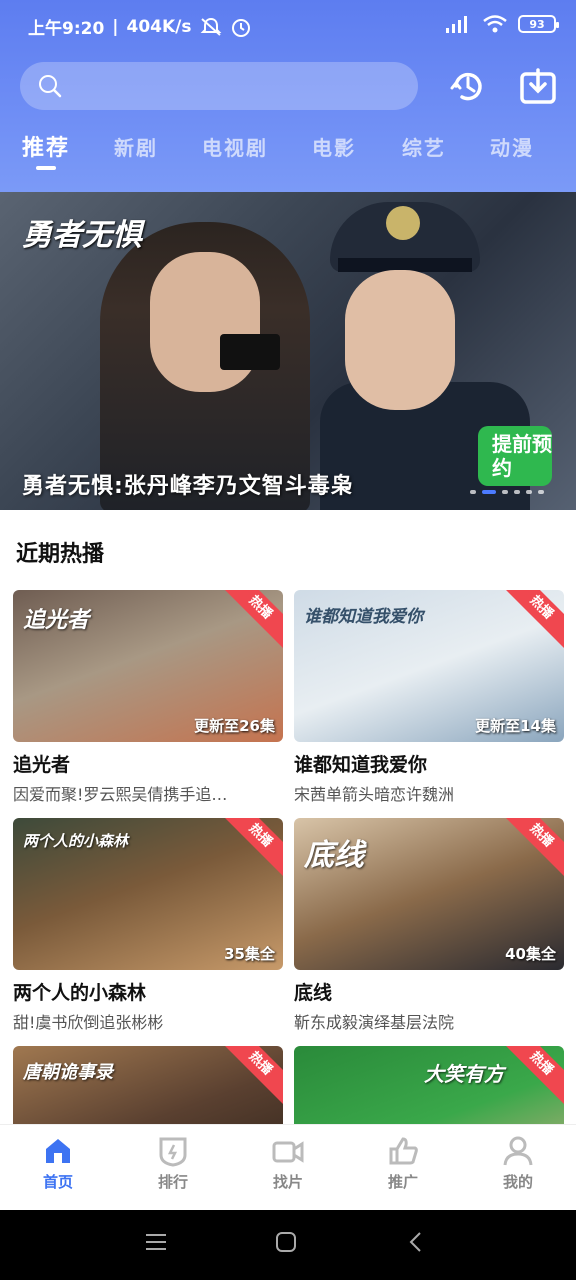  Describe the element at coordinates (288, 1152) in the screenshot. I see `video-camera-icon` at that location.